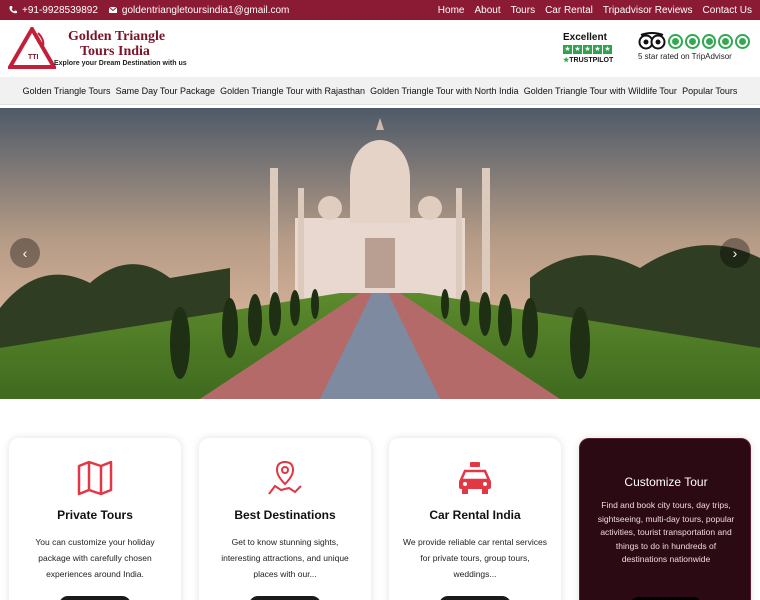 This screenshot has width=760, height=600. Describe the element at coordinates (32, 48) in the screenshot. I see `logo-icon: TTI` at that location.